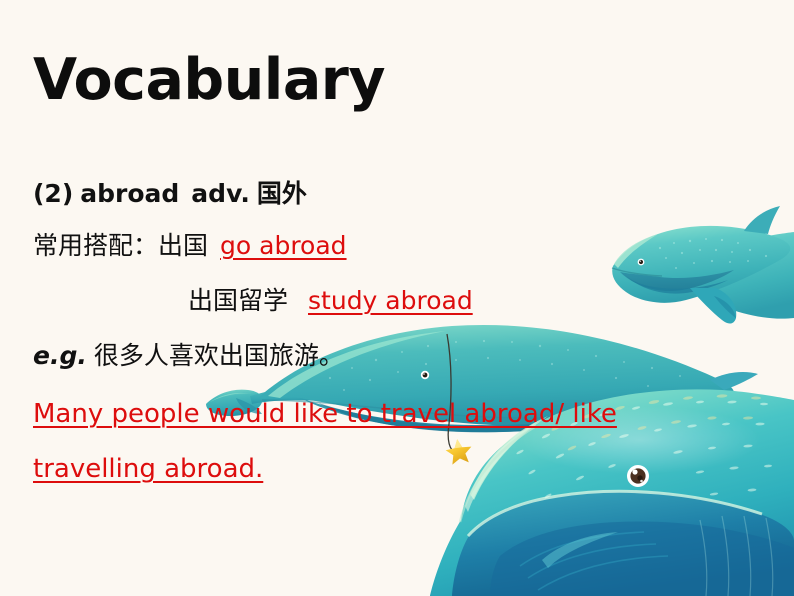  Describe the element at coordinates (238, 300) in the screenshot. I see `collocation-chinese-2: 出国留学` at that location.